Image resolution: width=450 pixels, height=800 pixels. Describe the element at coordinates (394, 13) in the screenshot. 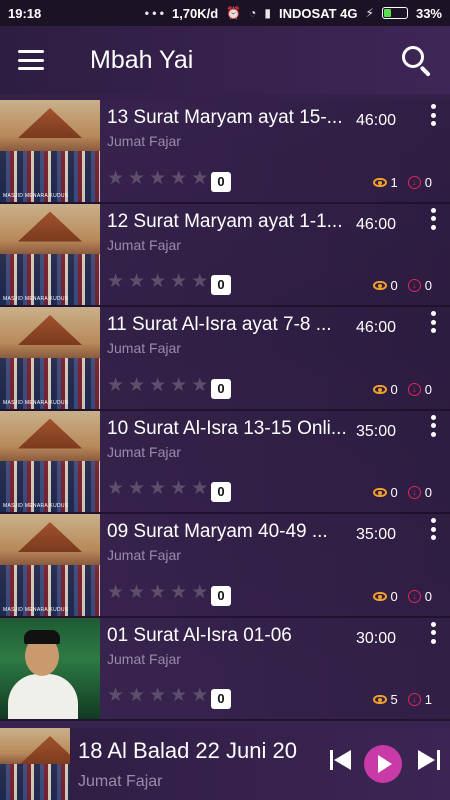

I see `battery-icon` at that location.